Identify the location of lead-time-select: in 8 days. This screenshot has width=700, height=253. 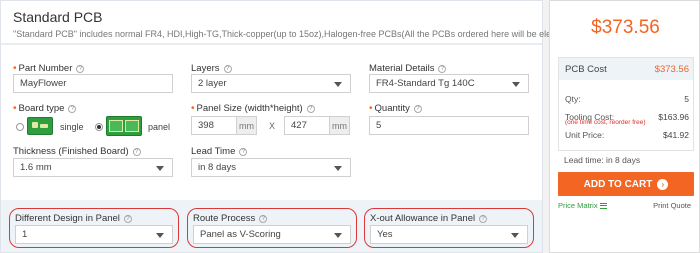
(271, 167).